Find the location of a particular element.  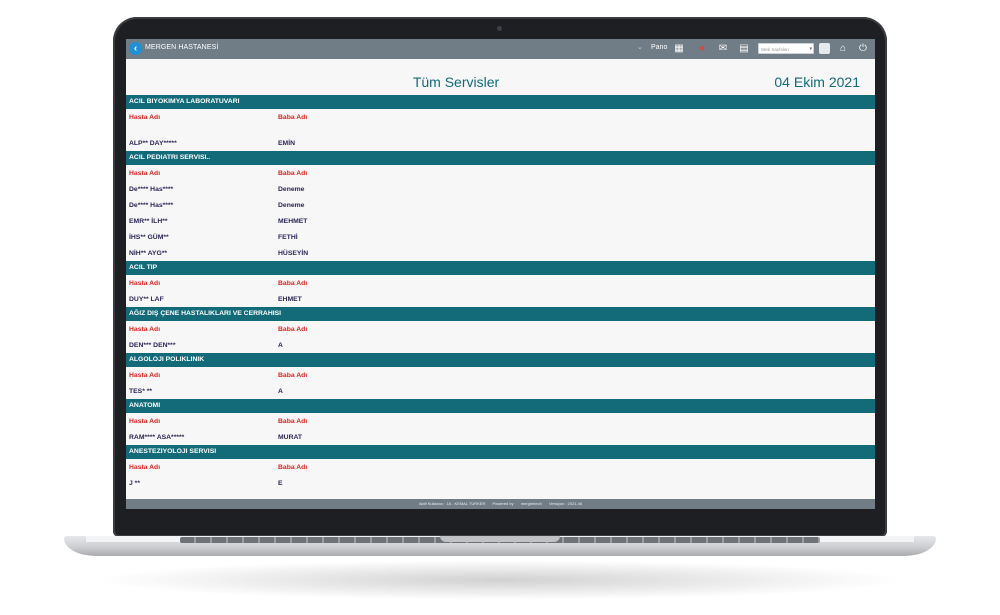

section-header: ANESTEZIYOLOJI SERVISI is located at coordinates (500, 452).